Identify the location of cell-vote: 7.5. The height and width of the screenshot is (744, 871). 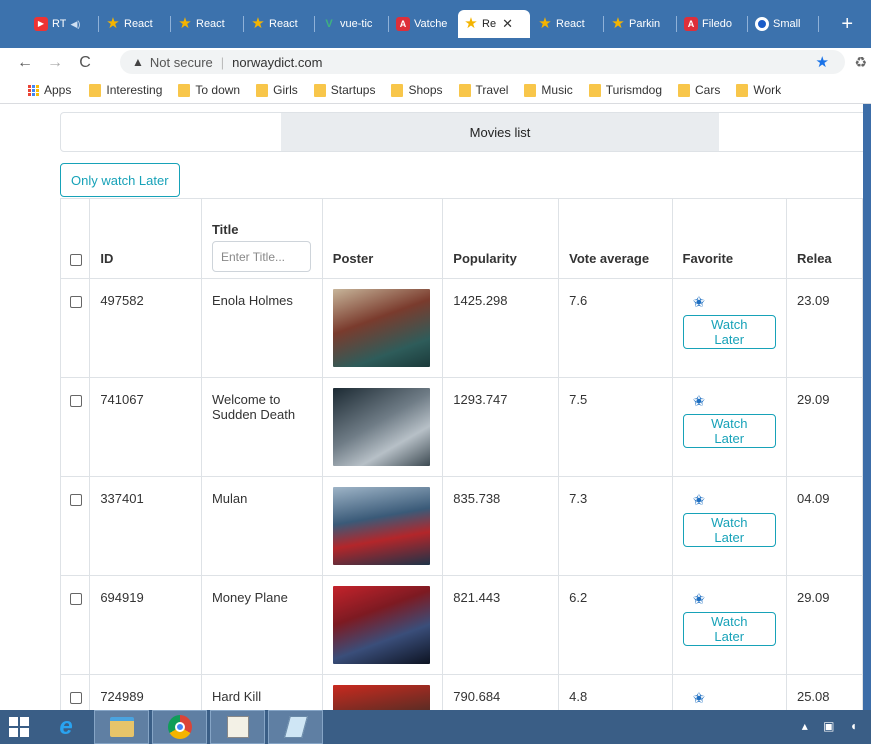
(615, 427).